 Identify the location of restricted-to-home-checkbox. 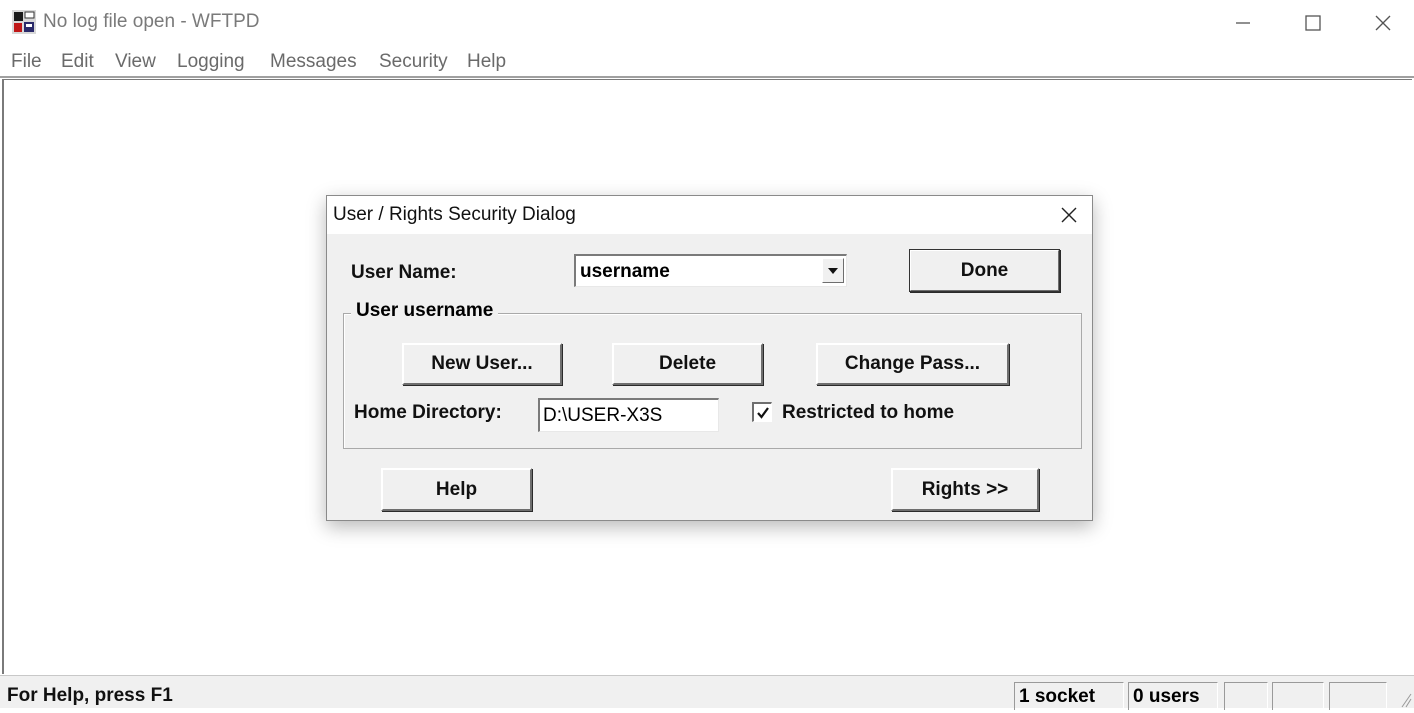
(762, 412).